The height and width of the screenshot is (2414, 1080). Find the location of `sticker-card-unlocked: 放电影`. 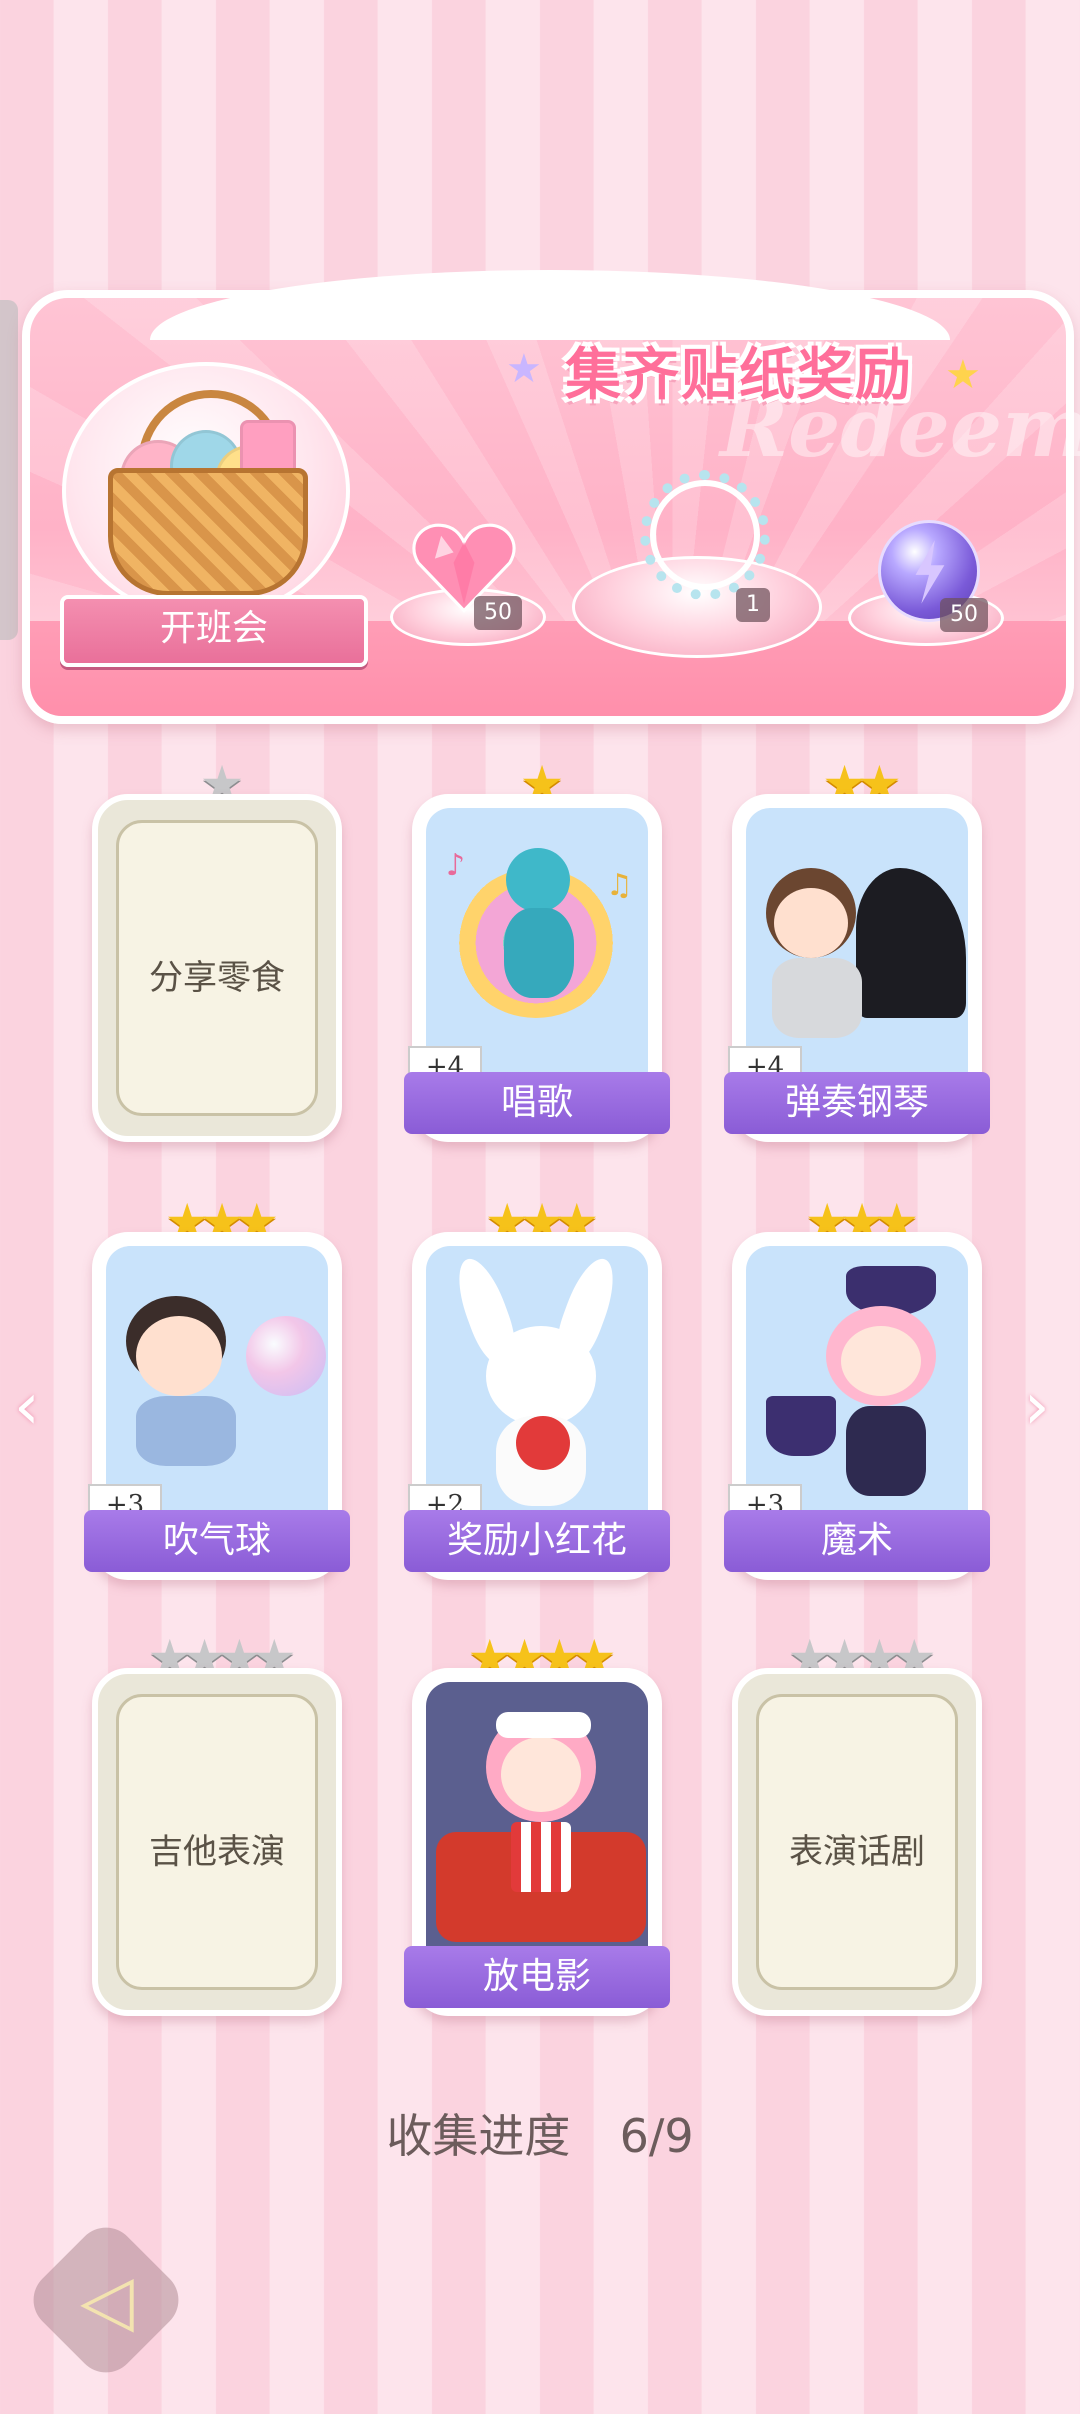

sticker-card-unlocked: 放电影 is located at coordinates (537, 1842).